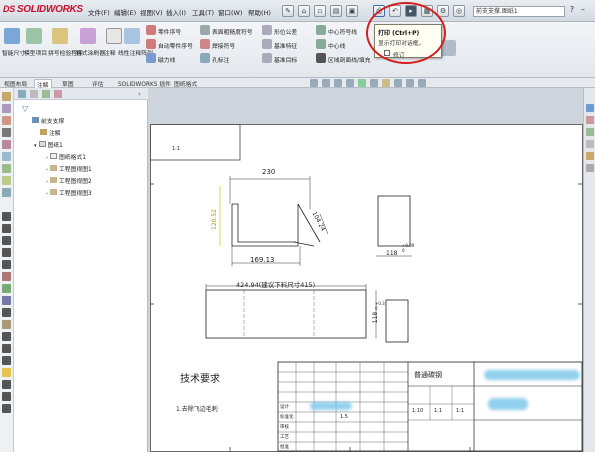 Image resolution: width=595 pixels, height=452 pixels. I want to click on magnetic-line-icon, so click(151, 58).